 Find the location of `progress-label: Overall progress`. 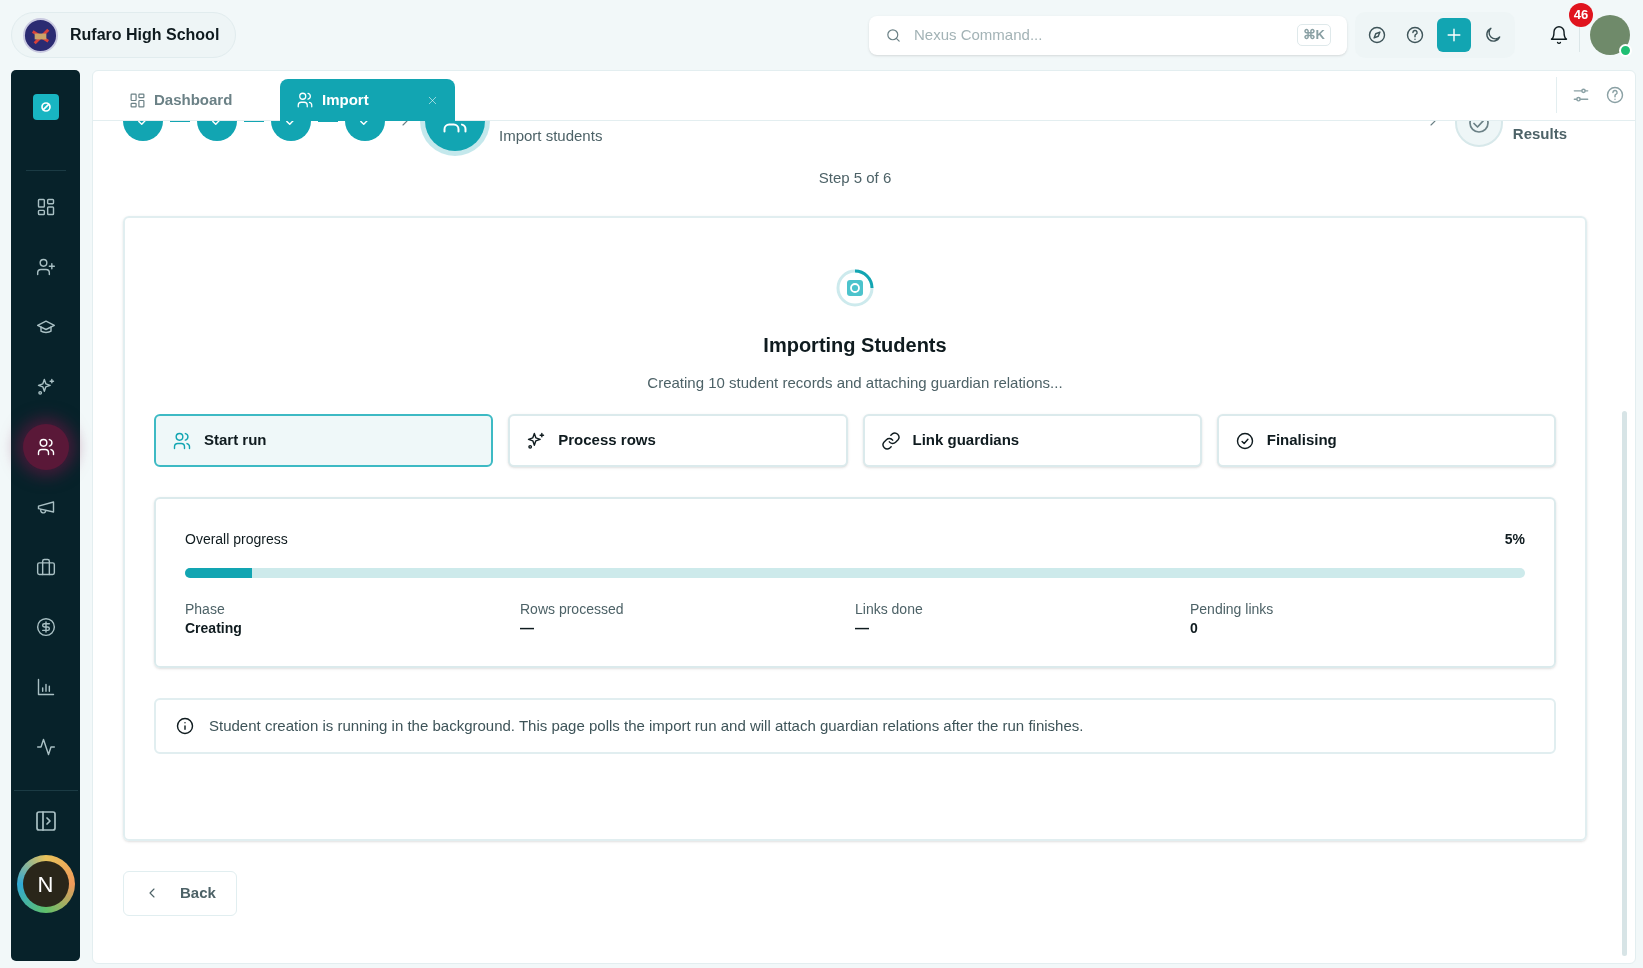

progress-label: Overall progress is located at coordinates (236, 539).